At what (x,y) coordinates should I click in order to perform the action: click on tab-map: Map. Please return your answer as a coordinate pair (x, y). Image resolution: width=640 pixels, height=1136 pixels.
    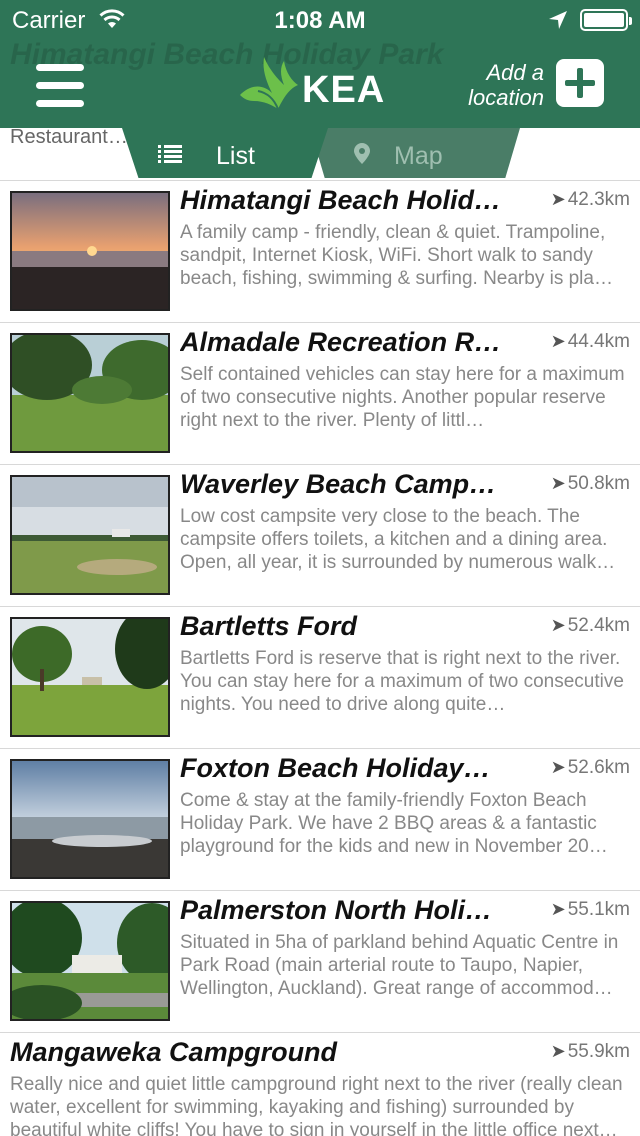
    Looking at the image, I should click on (415, 153).